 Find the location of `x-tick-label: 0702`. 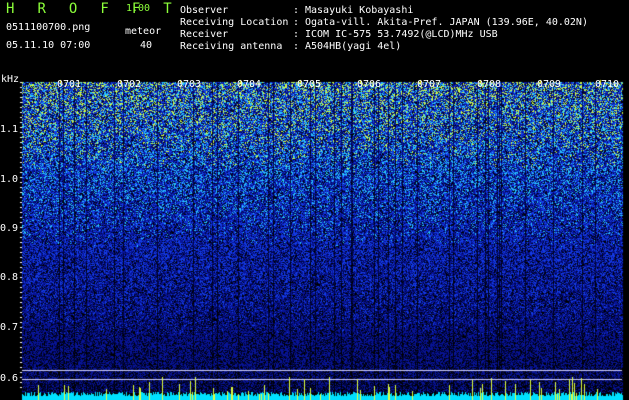

x-tick-label: 0702 is located at coordinates (129, 84).